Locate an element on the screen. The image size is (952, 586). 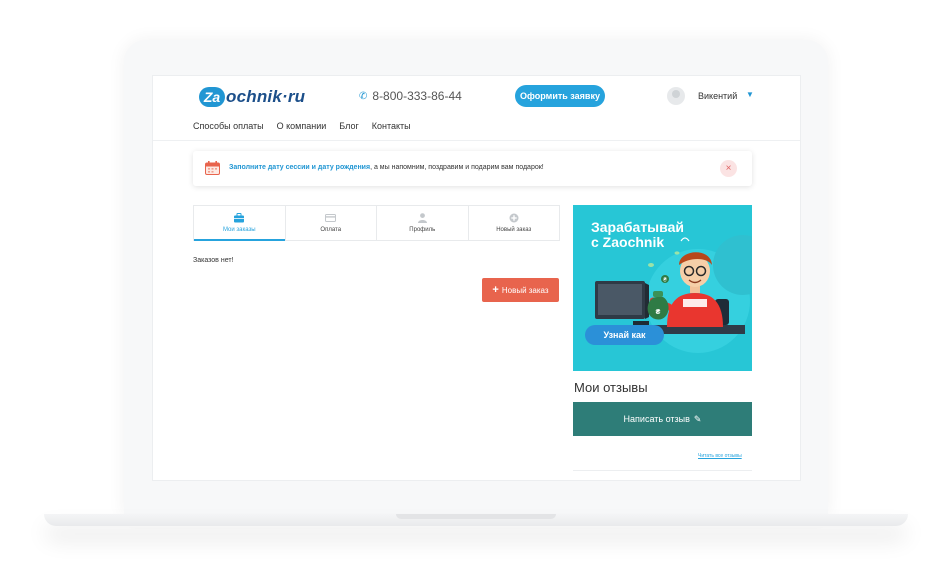
phone-icon: ✆ is located at coordinates (363, 96).